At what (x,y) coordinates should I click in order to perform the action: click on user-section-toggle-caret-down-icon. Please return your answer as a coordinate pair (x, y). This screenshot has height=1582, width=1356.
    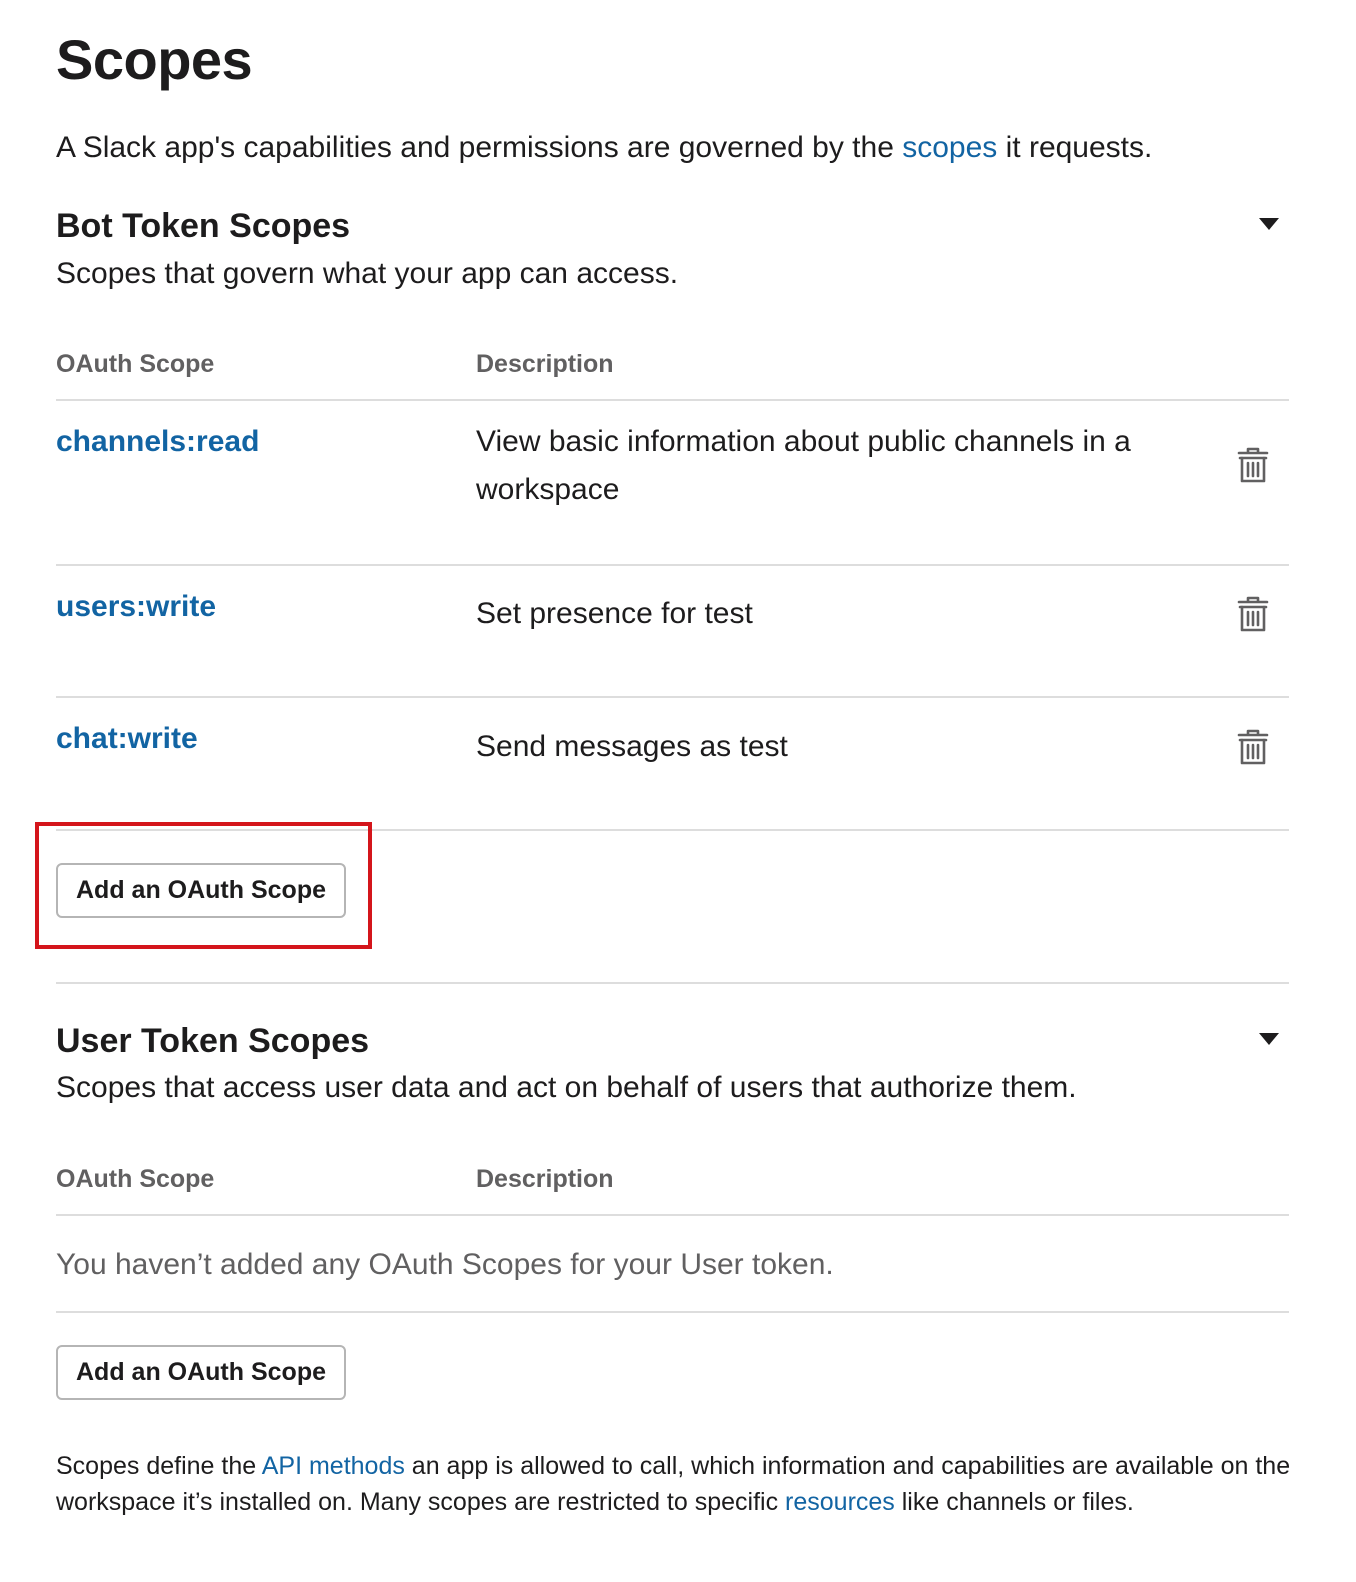
    Looking at the image, I should click on (1269, 1039).